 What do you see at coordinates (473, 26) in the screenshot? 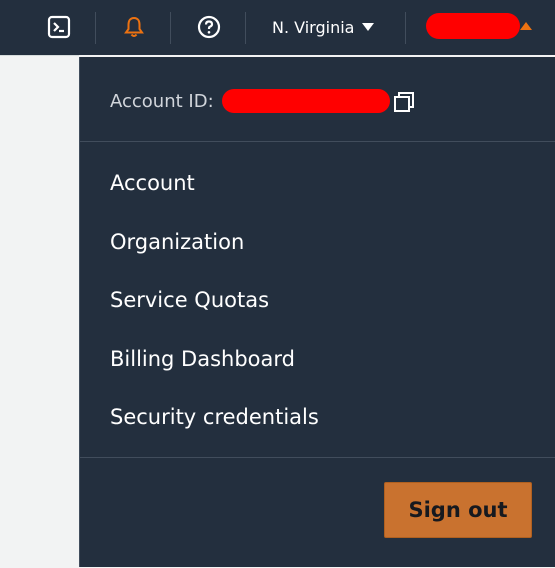
I see `account-name-redacted` at bounding box center [473, 26].